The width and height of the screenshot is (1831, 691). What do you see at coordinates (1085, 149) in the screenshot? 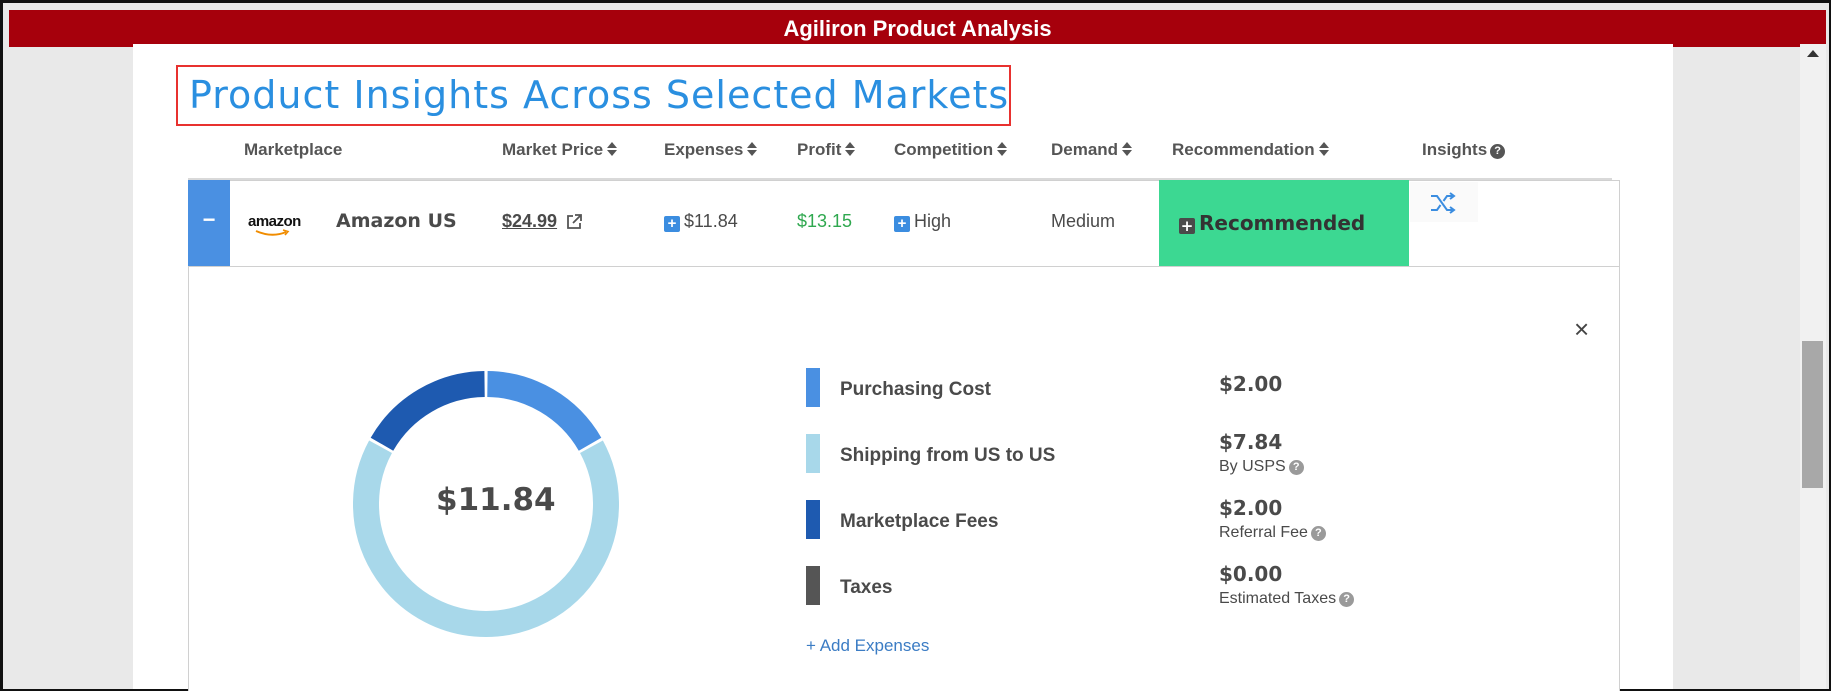
I see `header-demand-label: Demand` at bounding box center [1085, 149].